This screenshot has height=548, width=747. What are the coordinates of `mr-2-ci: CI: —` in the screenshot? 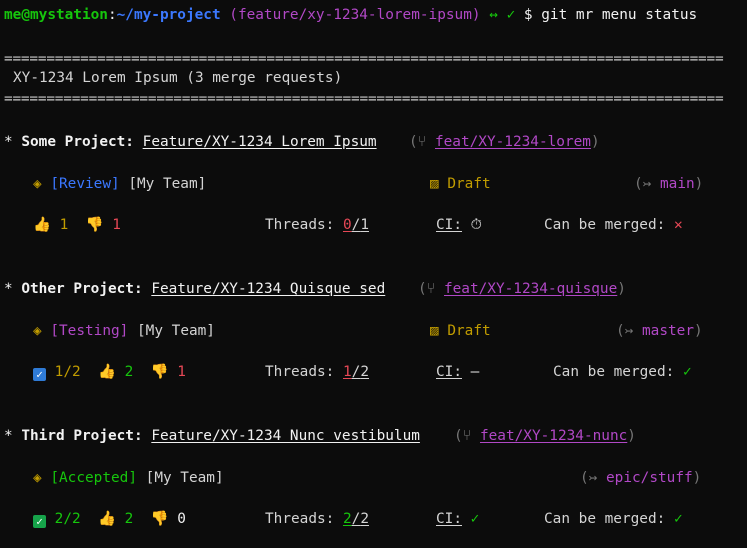 It's located at (457, 372).